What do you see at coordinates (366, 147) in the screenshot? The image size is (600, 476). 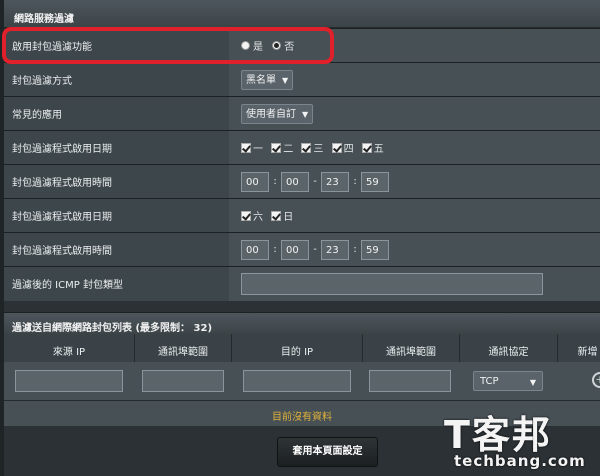 I see `day-fri-checkbox` at bounding box center [366, 147].